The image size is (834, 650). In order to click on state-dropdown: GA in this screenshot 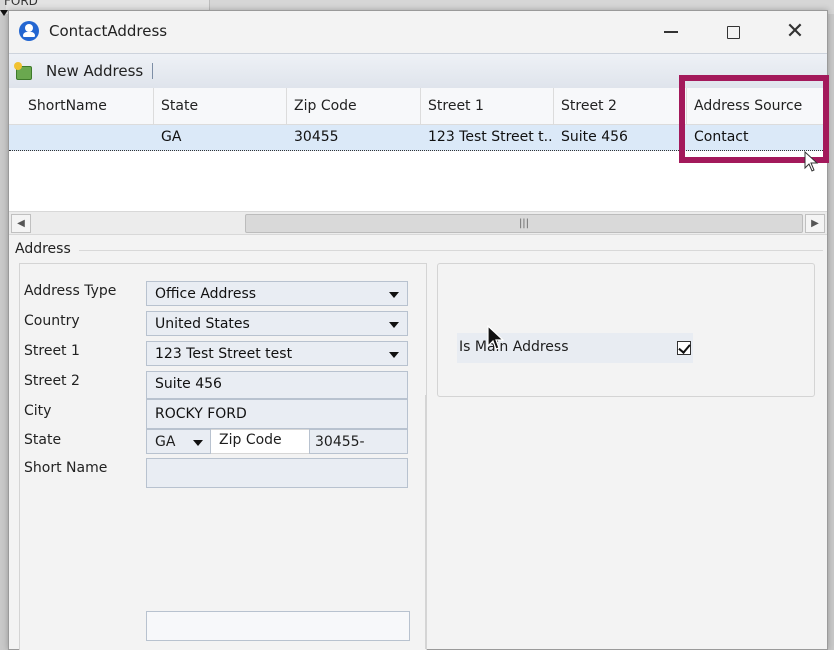, I will do `click(178, 441)`.